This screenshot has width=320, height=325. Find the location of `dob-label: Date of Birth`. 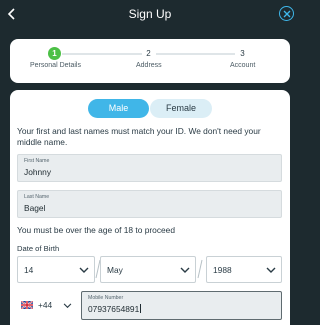

dob-label: Date of Birth is located at coordinates (38, 248).